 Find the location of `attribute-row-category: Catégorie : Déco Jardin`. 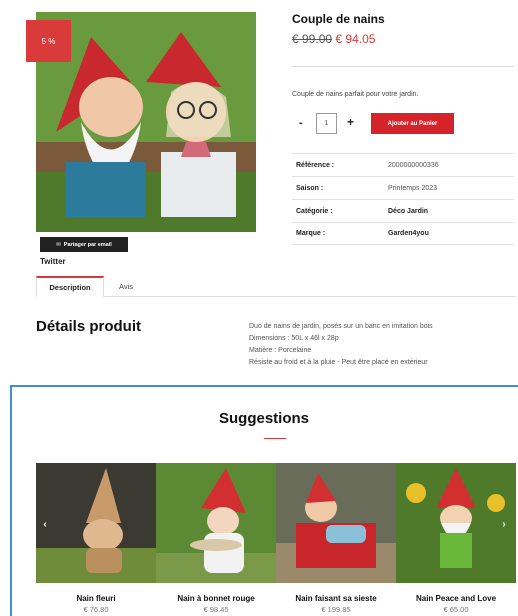

attribute-row-category: Catégorie : Déco Jardin is located at coordinates (403, 210).